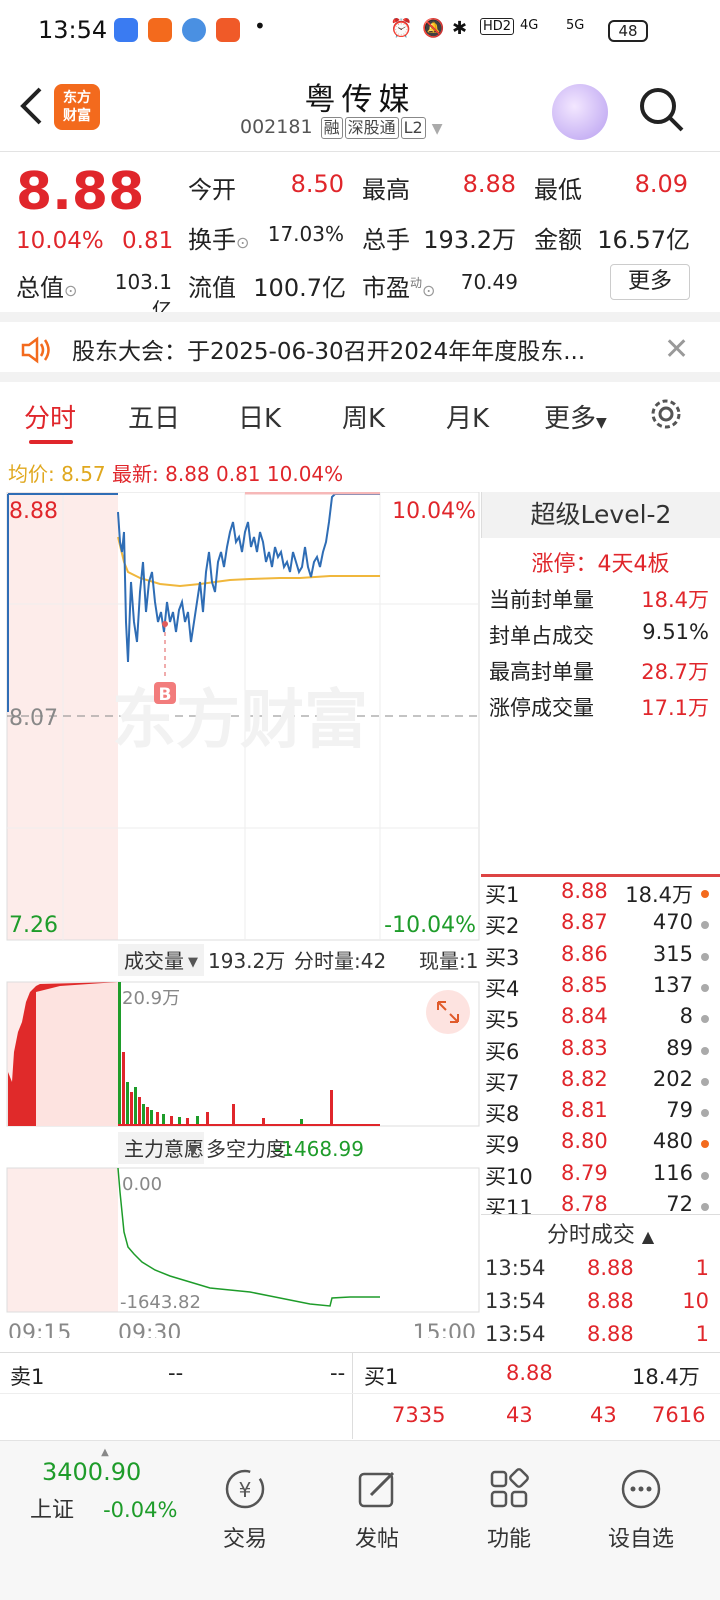  I want to click on axis-mid-price: 8.07, so click(33, 718).